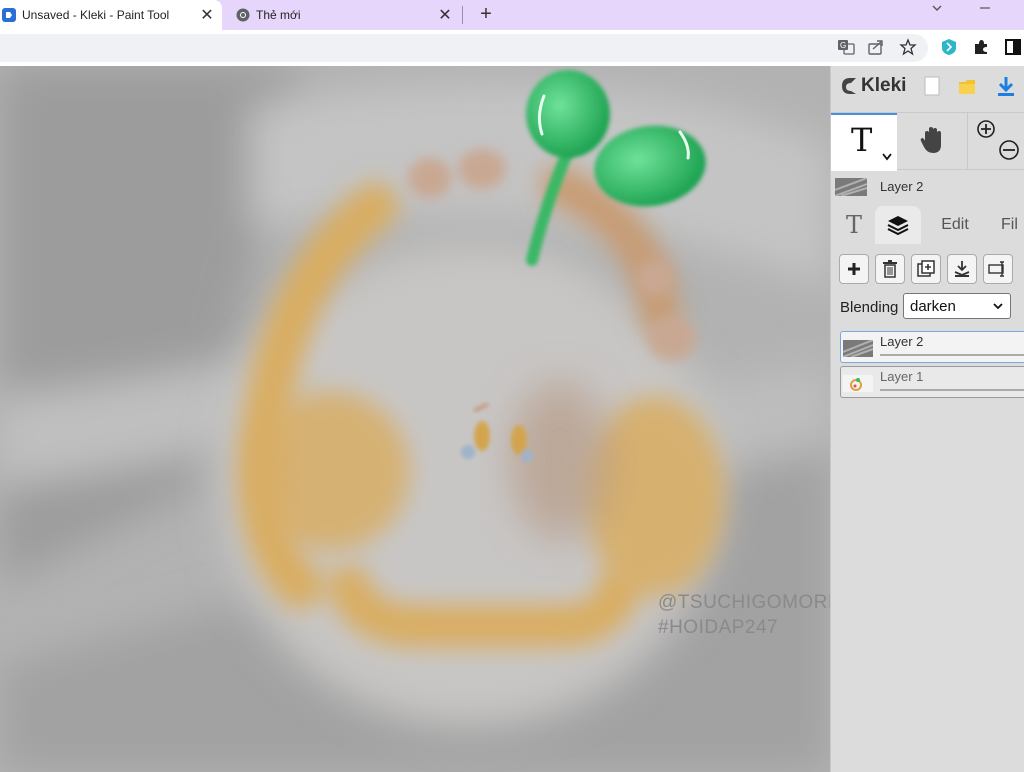 The image size is (1024, 772). What do you see at coordinates (1010, 150) in the screenshot?
I see `zoom-out-icon` at bounding box center [1010, 150].